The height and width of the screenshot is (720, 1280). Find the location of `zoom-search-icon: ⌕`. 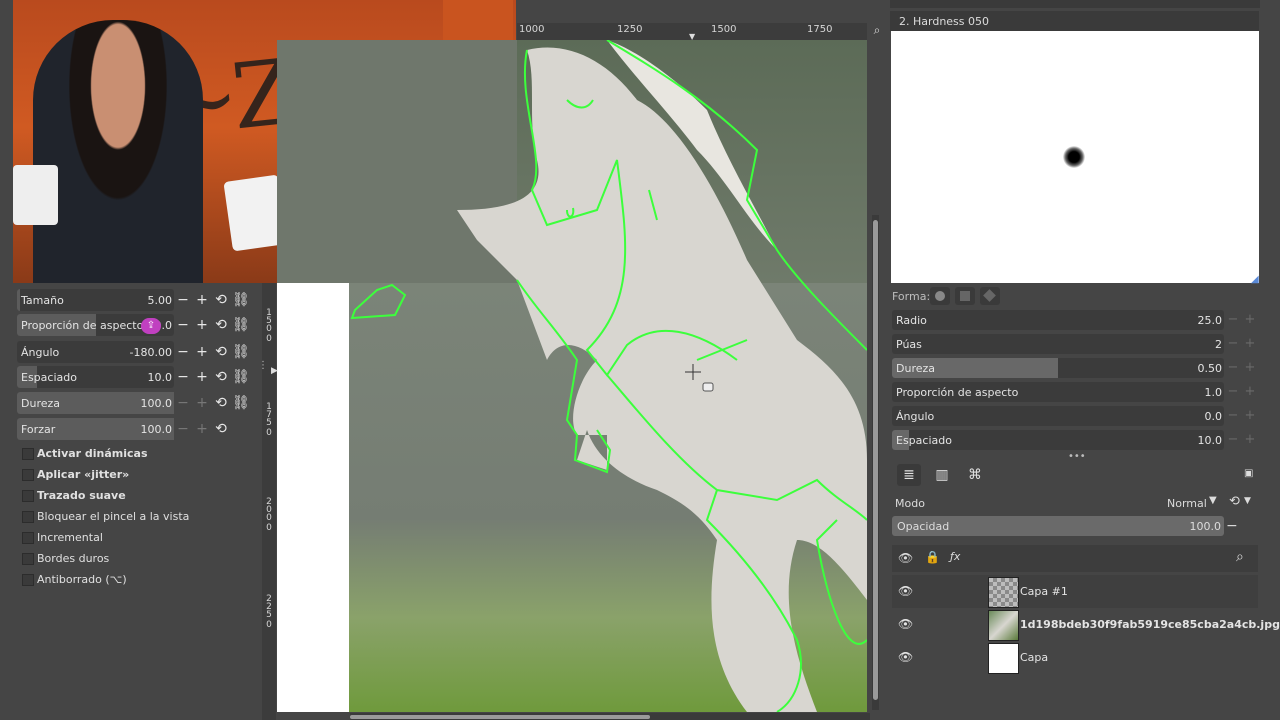

zoom-search-icon: ⌕ is located at coordinates (877, 31).